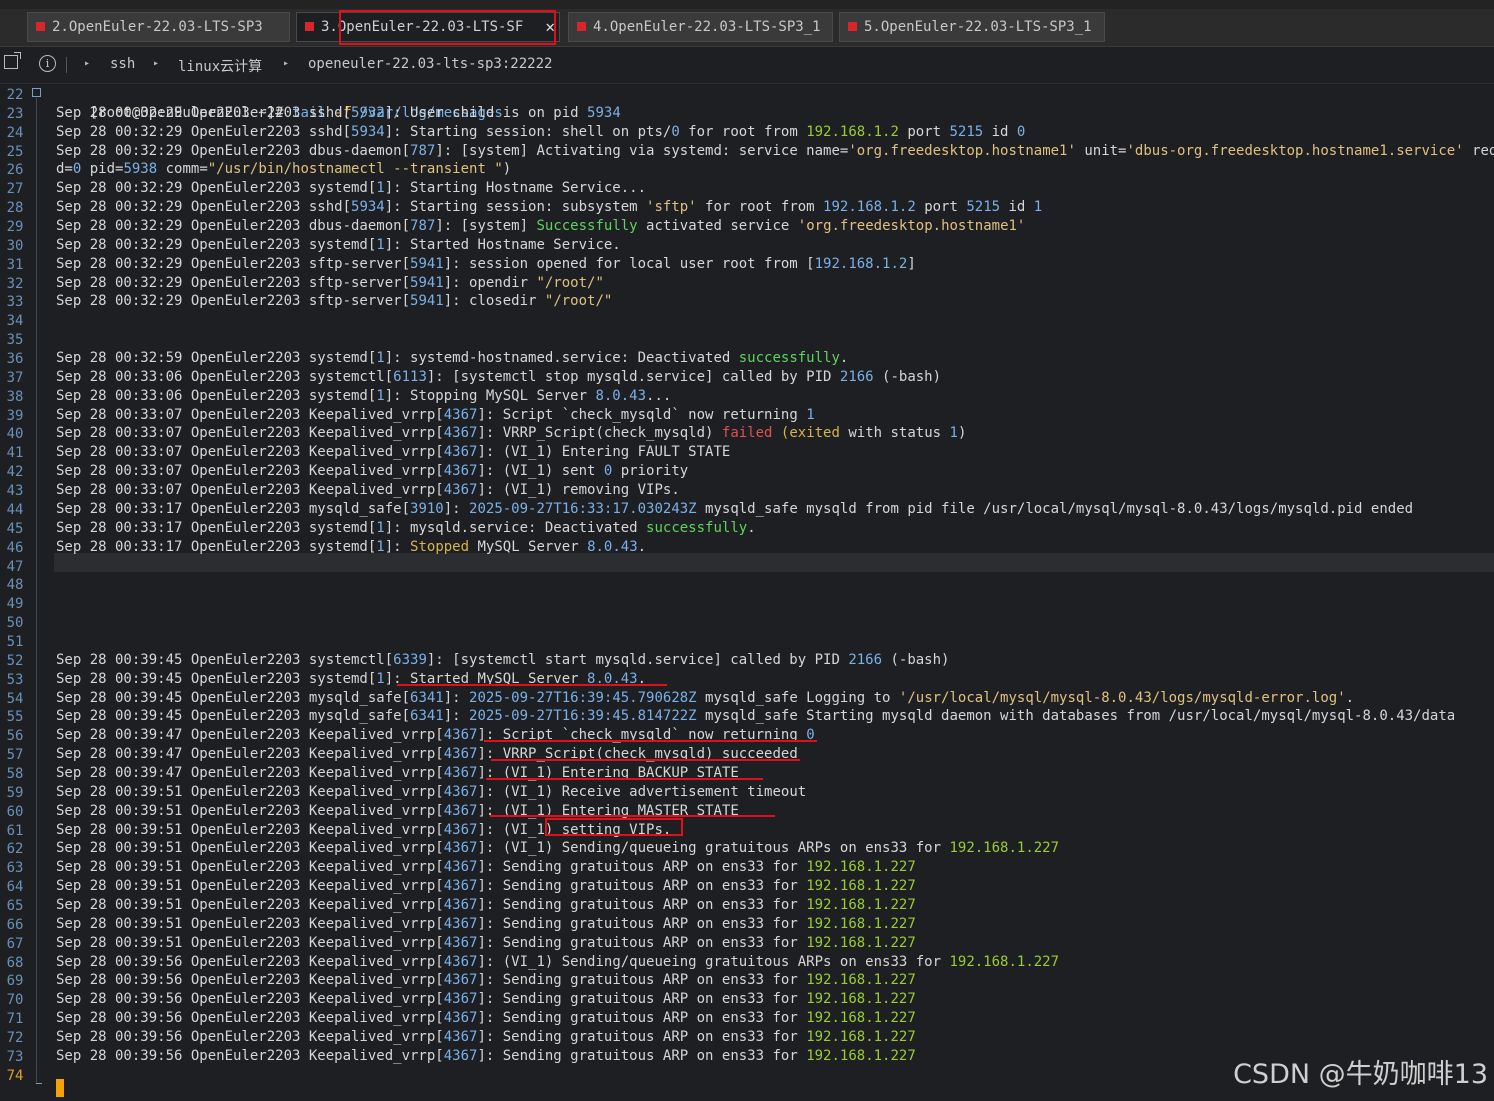 The height and width of the screenshot is (1101, 1494). I want to click on log-segment: 2166, so click(865, 659).